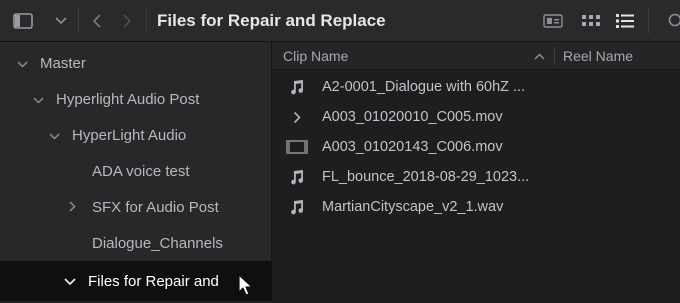  What do you see at coordinates (672, 21) in the screenshot?
I see `search-icon` at bounding box center [672, 21].